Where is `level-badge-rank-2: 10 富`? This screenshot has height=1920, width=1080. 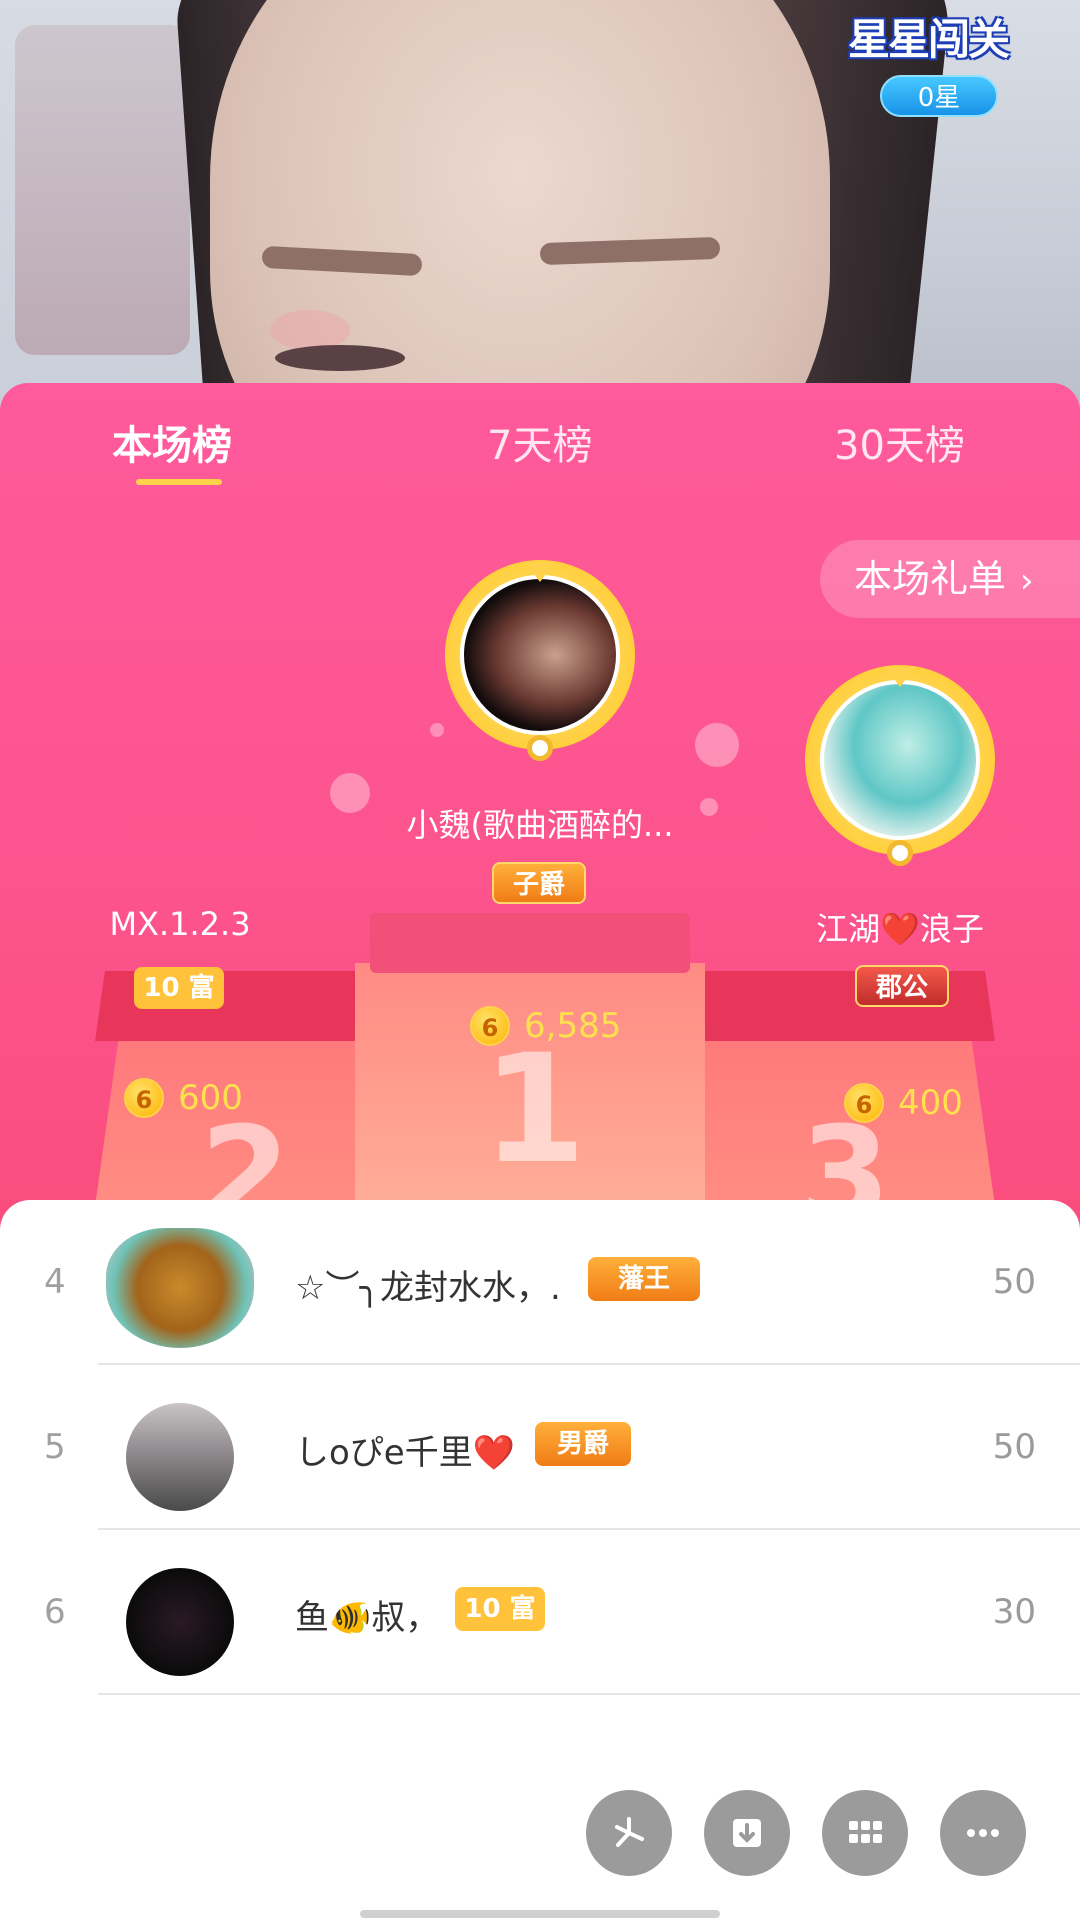 level-badge-rank-2: 10 富 is located at coordinates (179, 988).